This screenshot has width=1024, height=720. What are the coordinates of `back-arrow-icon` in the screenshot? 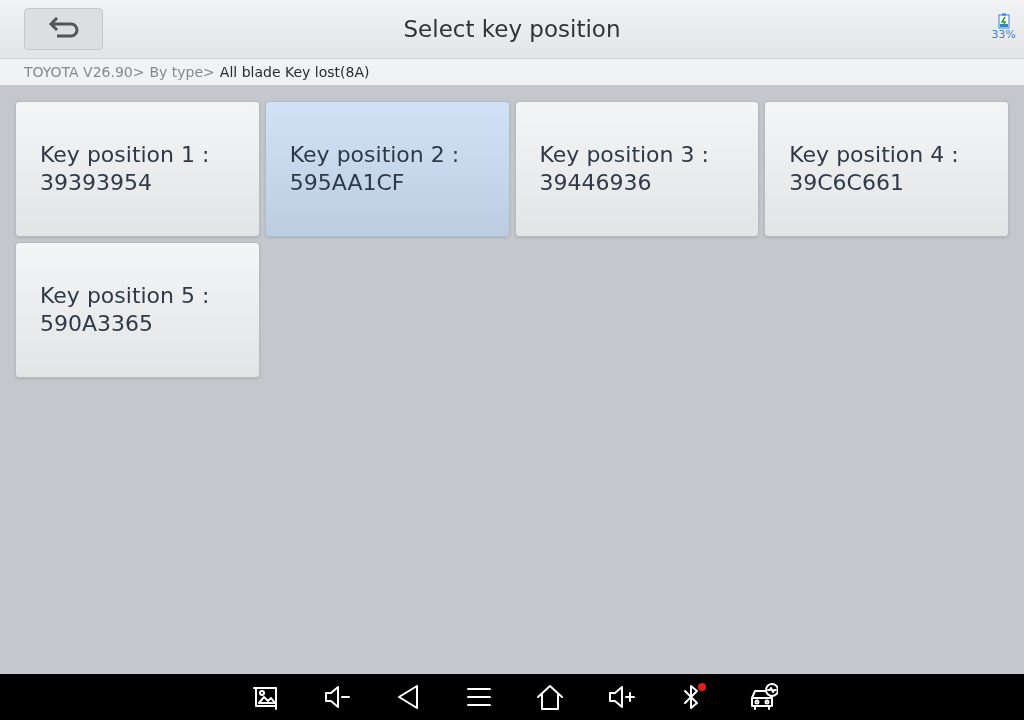 It's located at (63, 29).